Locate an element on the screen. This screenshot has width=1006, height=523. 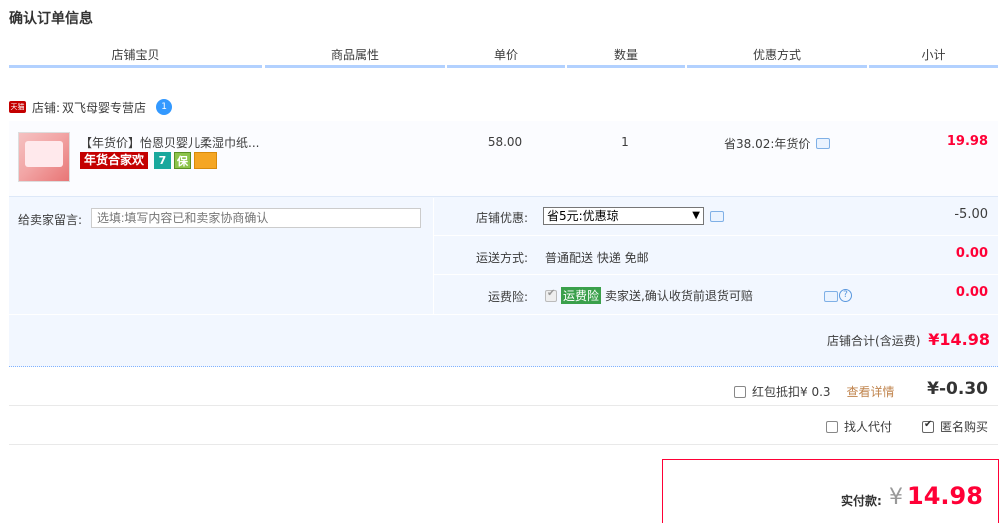
page-title: 确认订单信息 is located at coordinates (51, 19).